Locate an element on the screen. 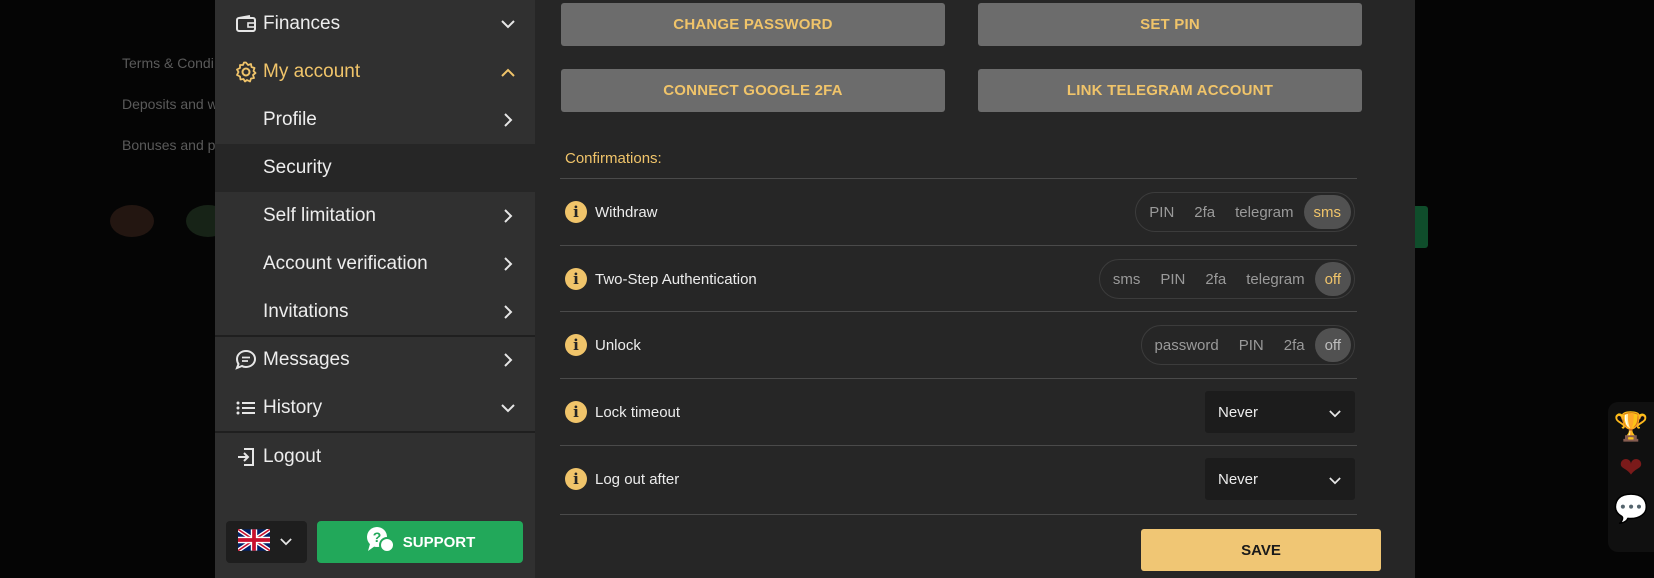 The width and height of the screenshot is (1654, 578). bg-logo is located at coordinates (132, 221).